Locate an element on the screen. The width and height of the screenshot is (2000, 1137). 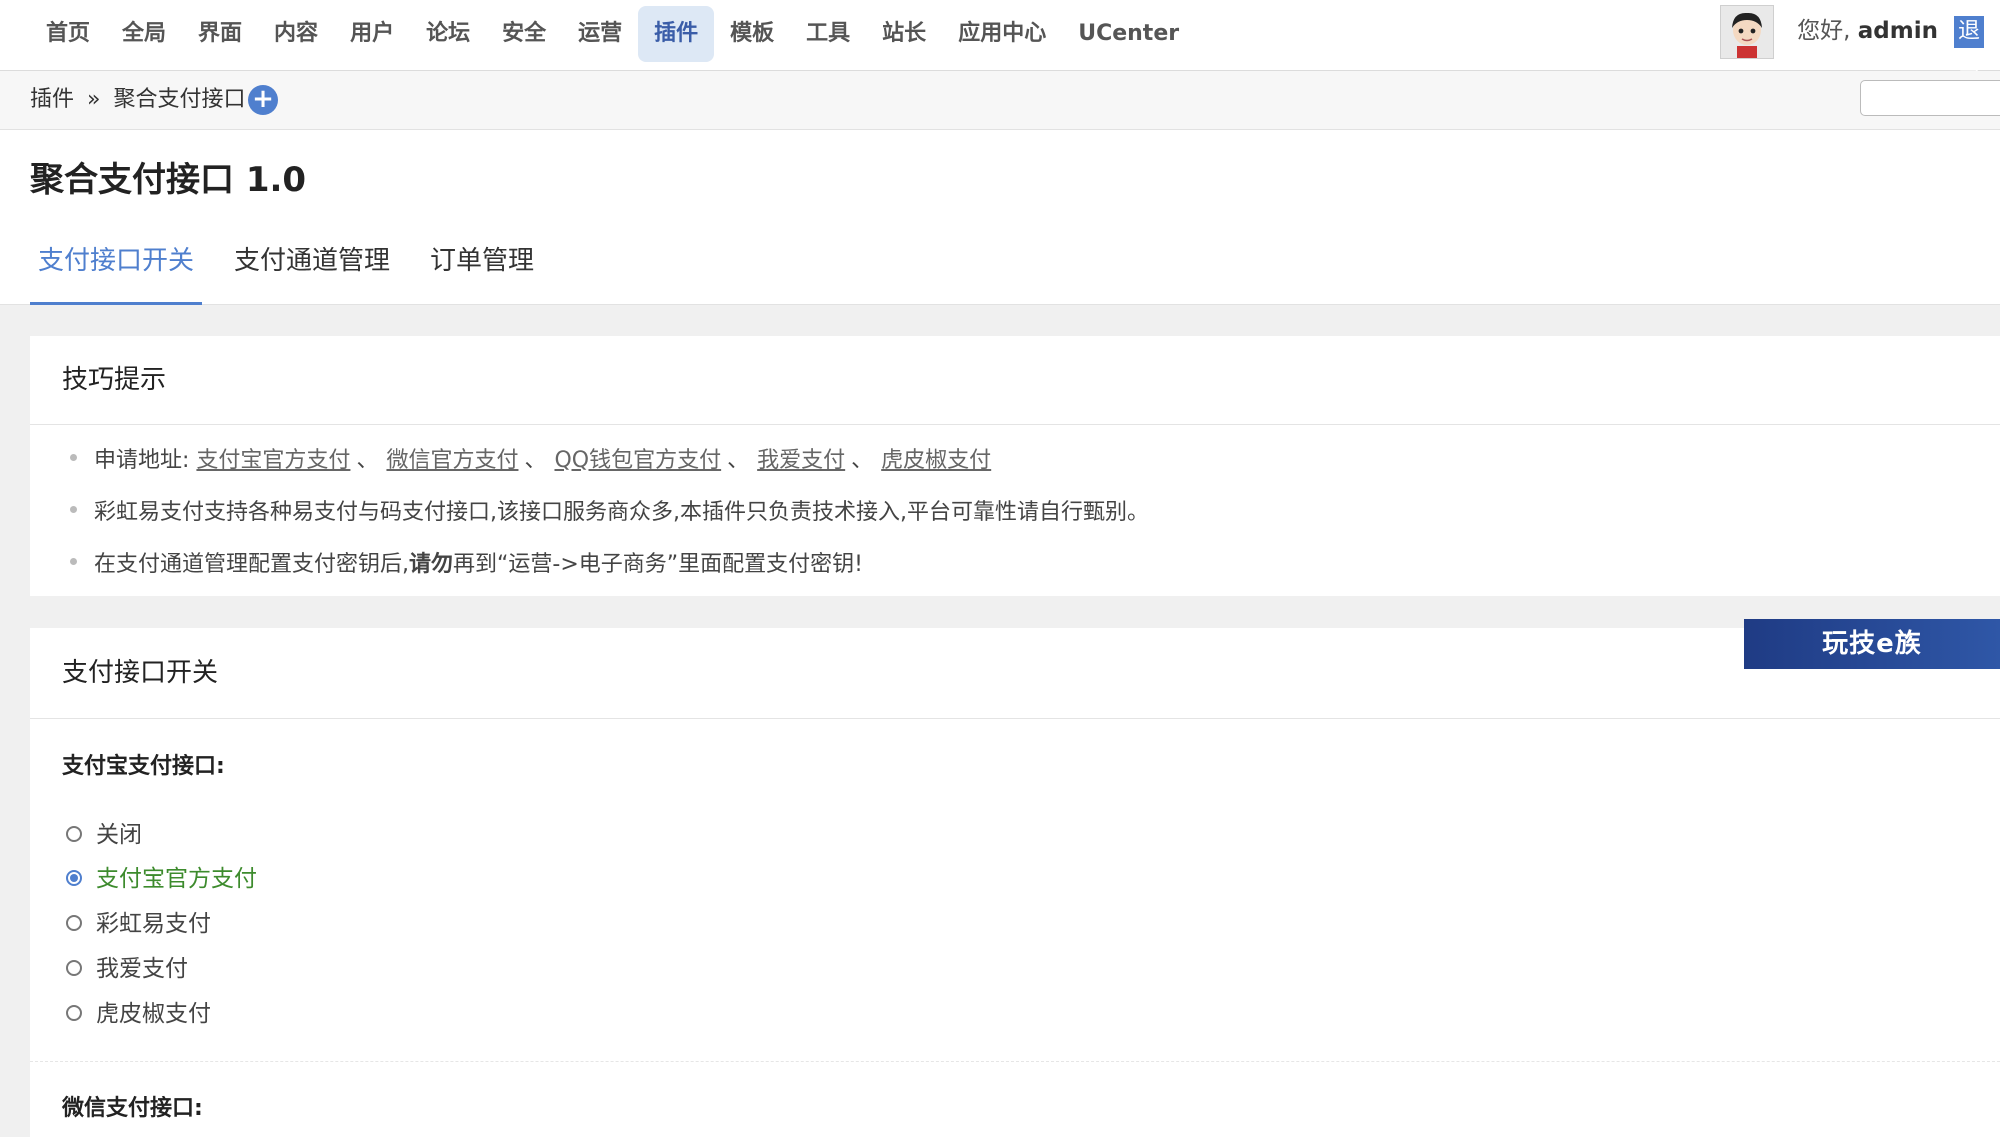
nav-item-users: 用户 is located at coordinates (372, 34).